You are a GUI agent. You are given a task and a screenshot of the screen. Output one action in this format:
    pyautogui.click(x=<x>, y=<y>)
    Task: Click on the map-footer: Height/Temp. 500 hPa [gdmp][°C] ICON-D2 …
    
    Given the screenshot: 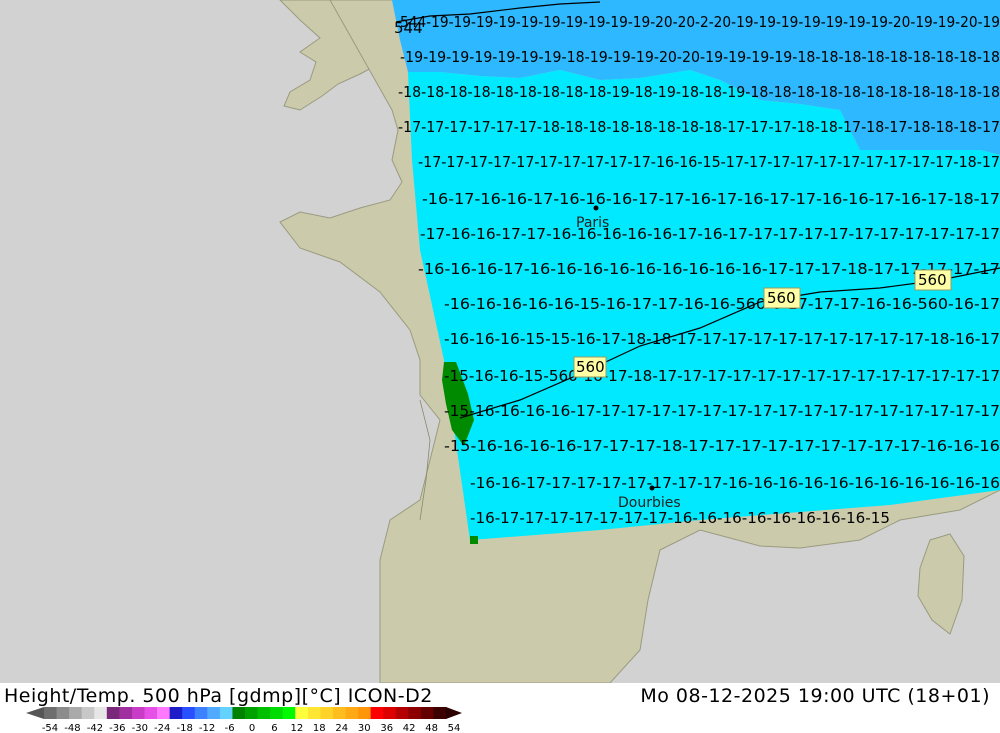 What is the action you would take?
    pyautogui.click(x=500, y=708)
    